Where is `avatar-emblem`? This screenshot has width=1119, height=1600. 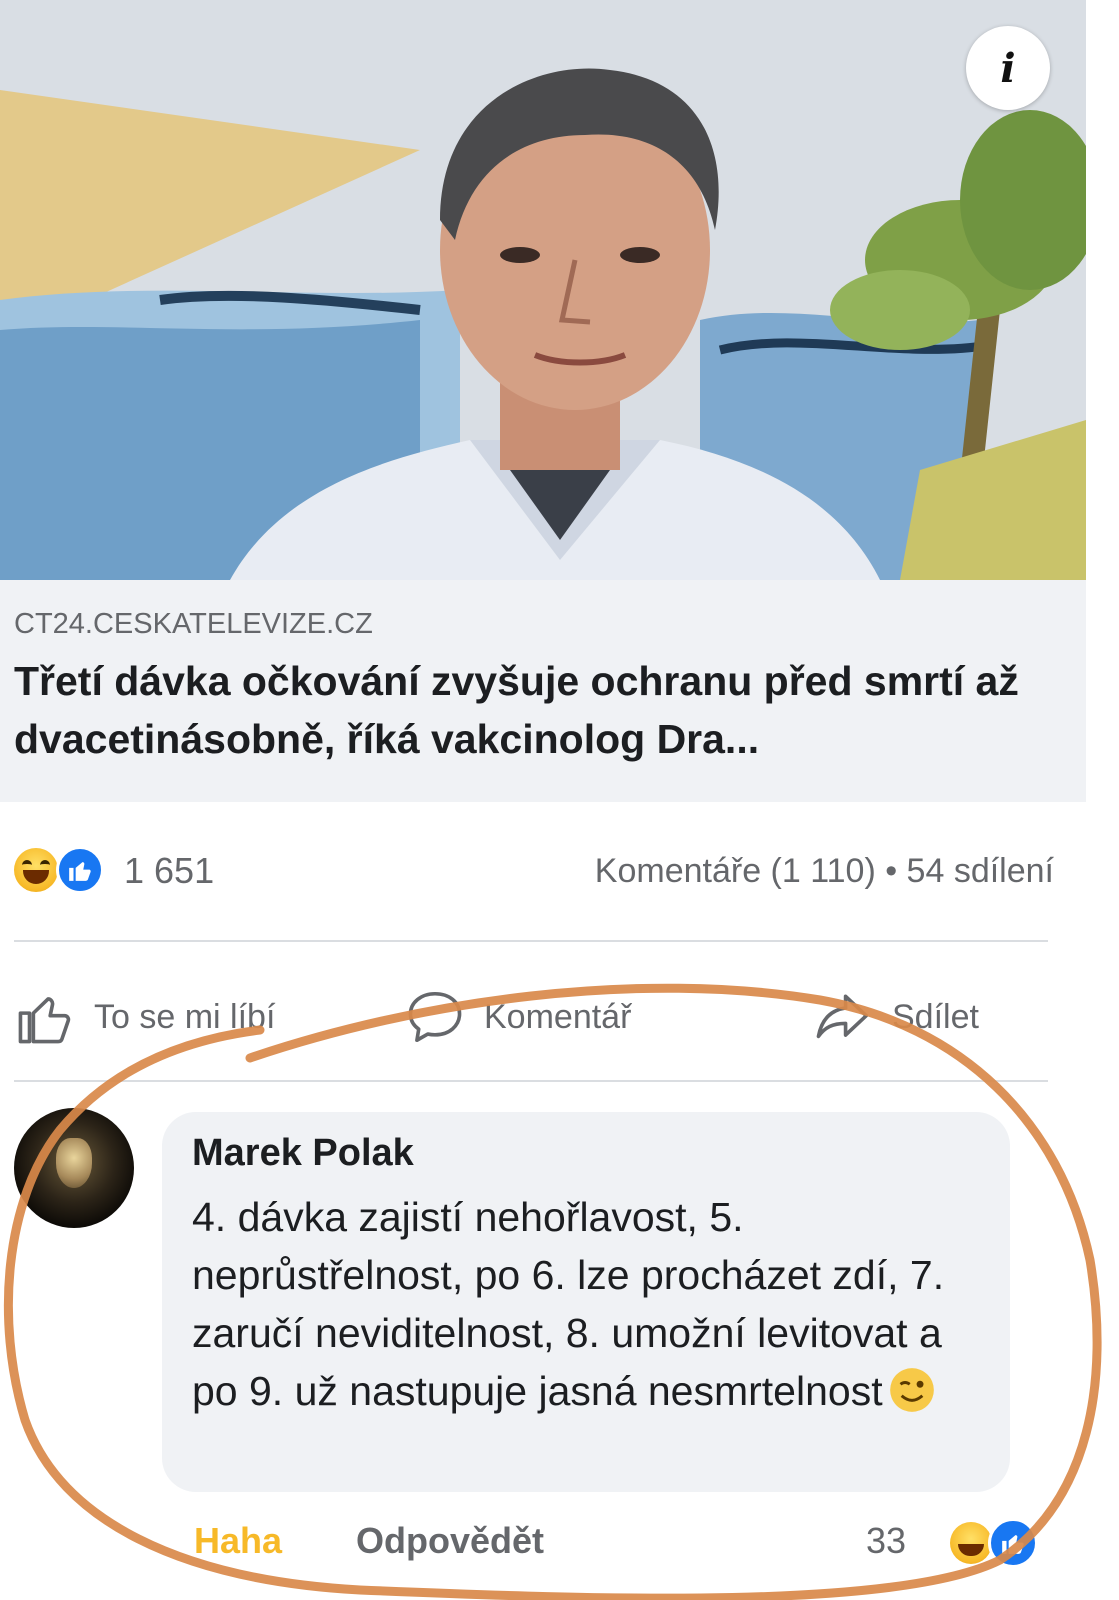
avatar-emblem is located at coordinates (74, 1163).